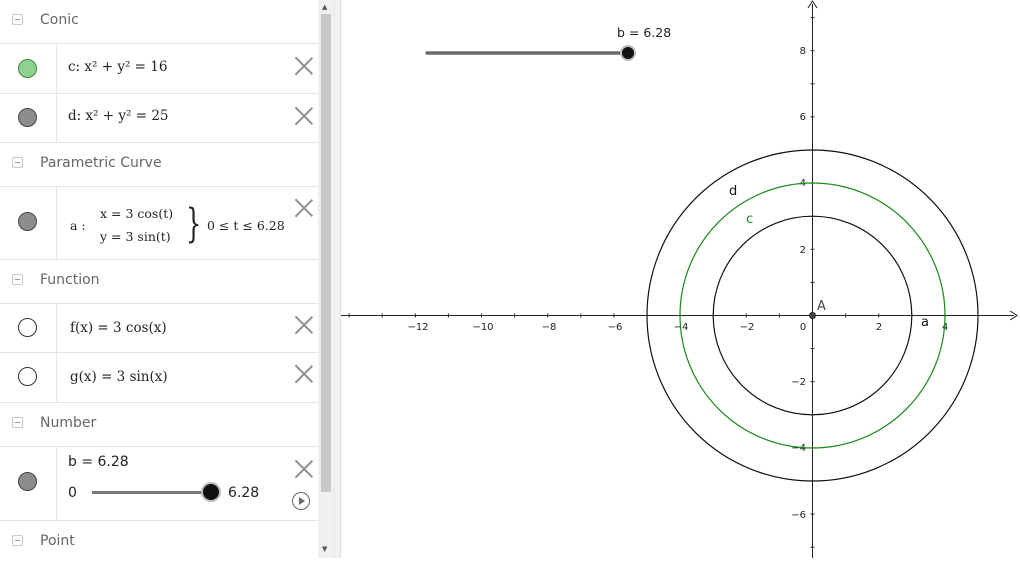 This screenshot has height=562, width=1020. Describe the element at coordinates (211, 492) in the screenshot. I see `slider-handle` at that location.